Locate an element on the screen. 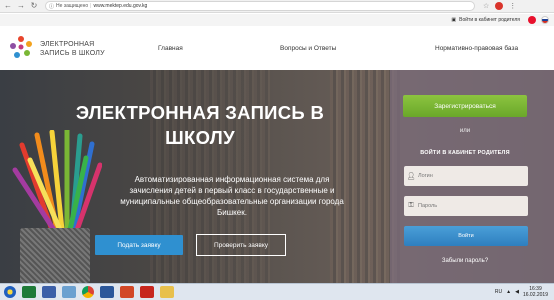 This screenshot has height=300, width=554. forgot-password-link: Забыли пароль? is located at coordinates (465, 261).